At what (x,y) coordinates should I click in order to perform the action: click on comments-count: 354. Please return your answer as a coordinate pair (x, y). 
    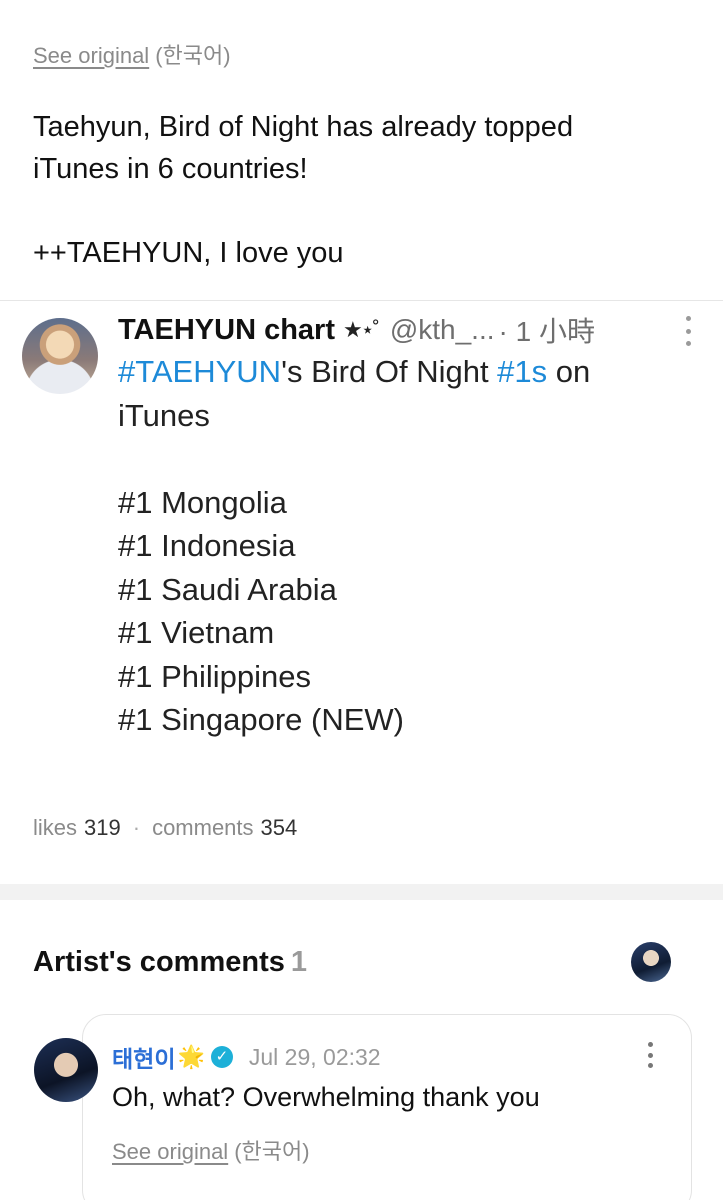
    Looking at the image, I should click on (279, 827).